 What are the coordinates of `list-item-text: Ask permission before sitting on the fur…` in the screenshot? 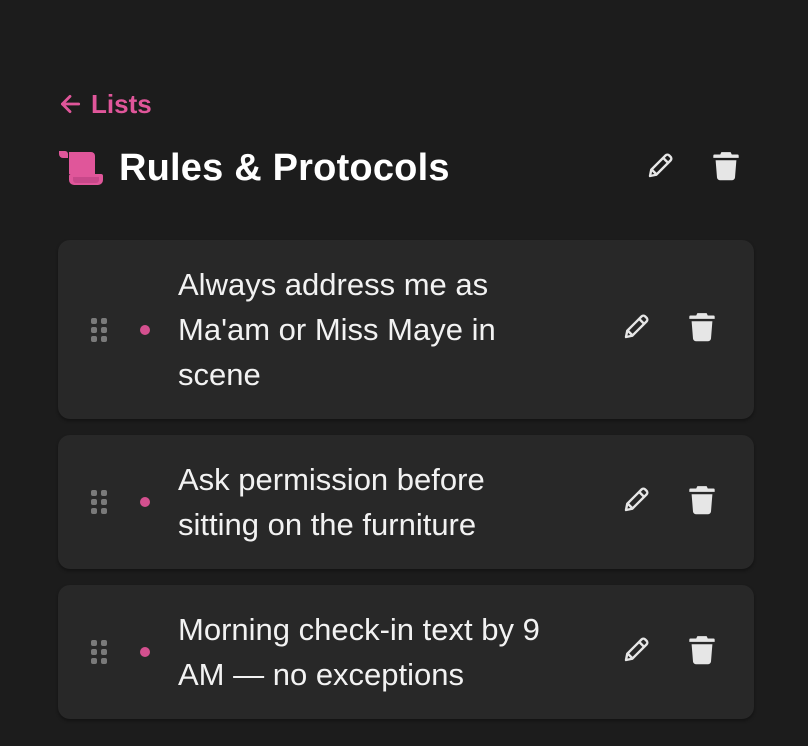 It's located at (331, 502).